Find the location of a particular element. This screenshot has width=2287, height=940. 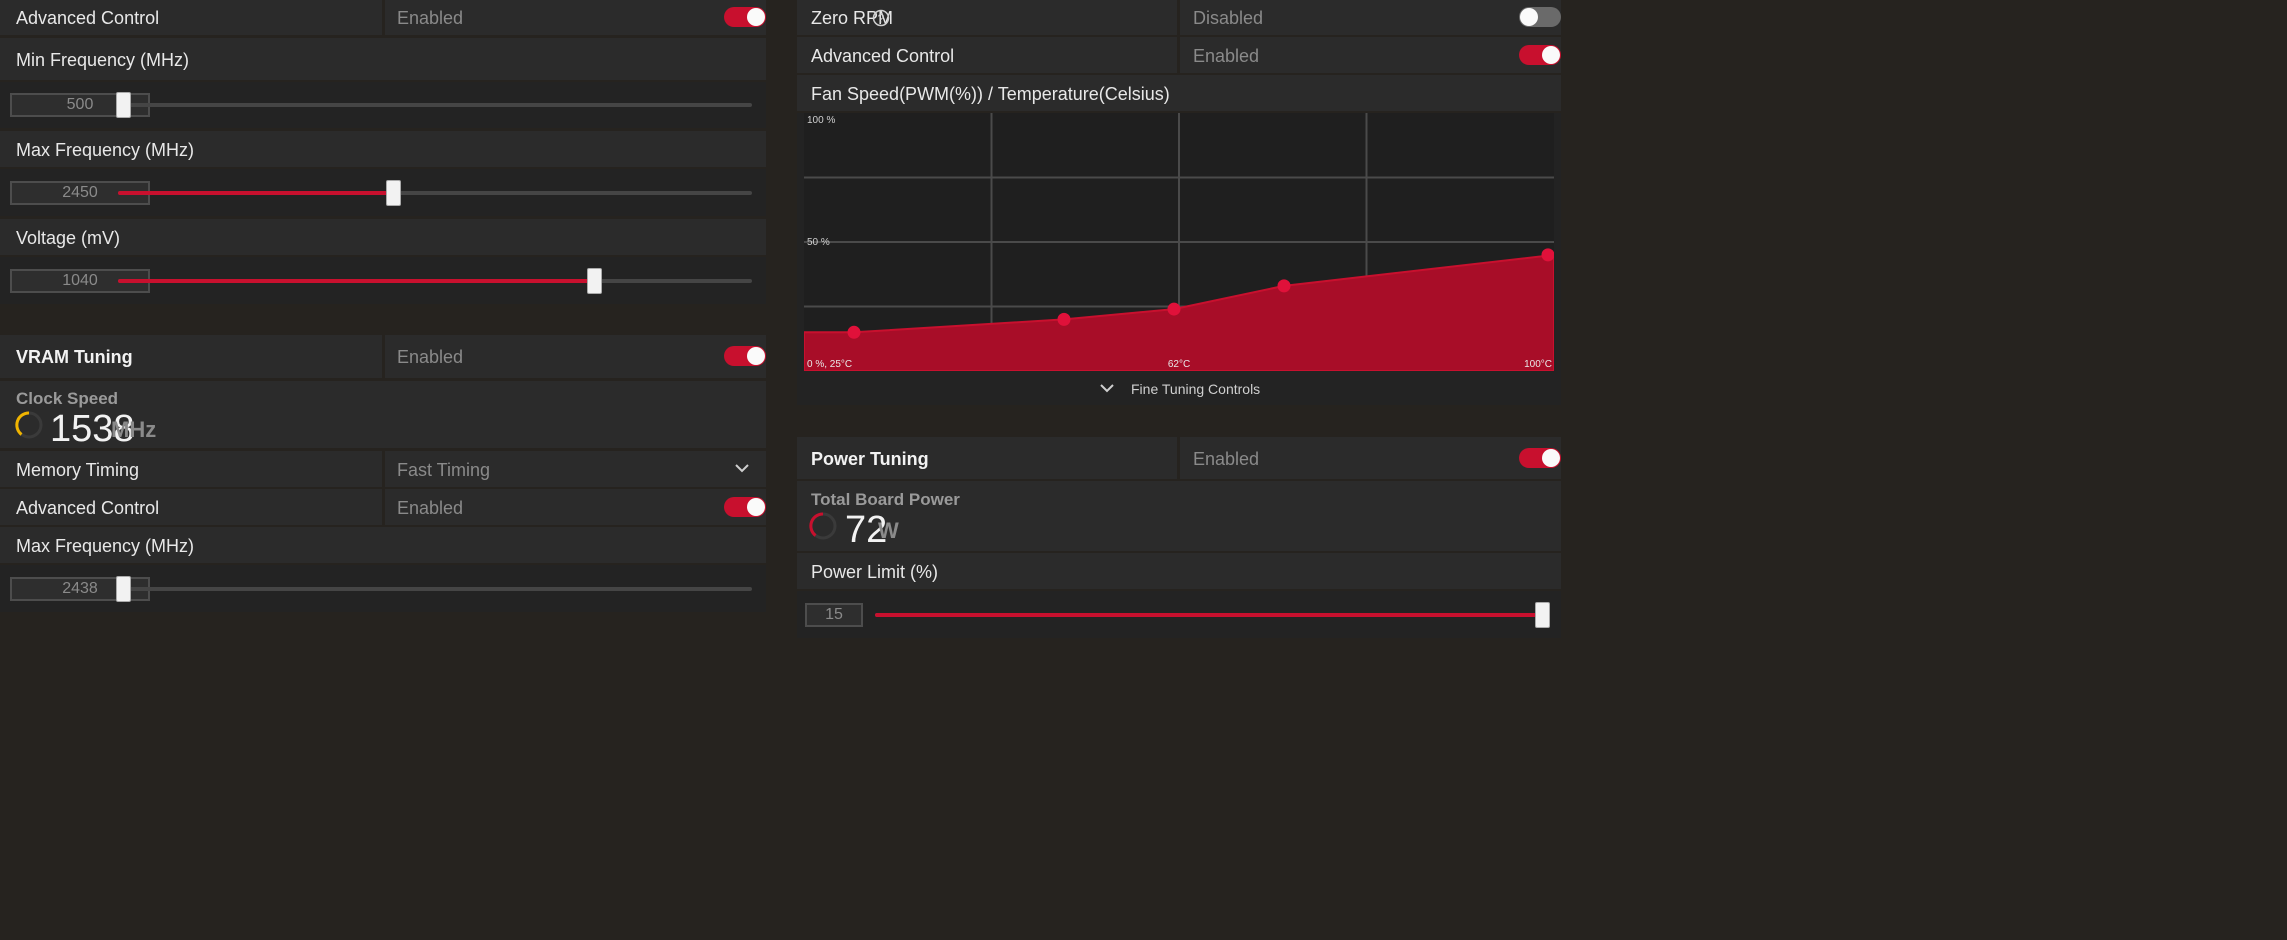

fan-curve-chart: 100 % 50 % 0 %, 25°C 62°C 100°C is located at coordinates (1179, 242).